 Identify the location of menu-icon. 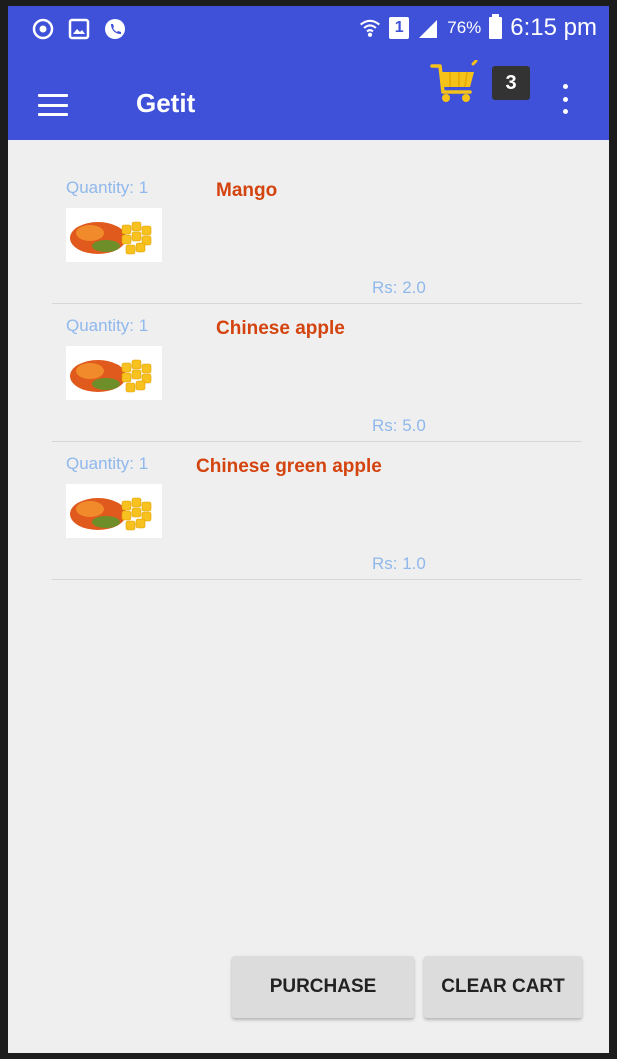
(53, 105).